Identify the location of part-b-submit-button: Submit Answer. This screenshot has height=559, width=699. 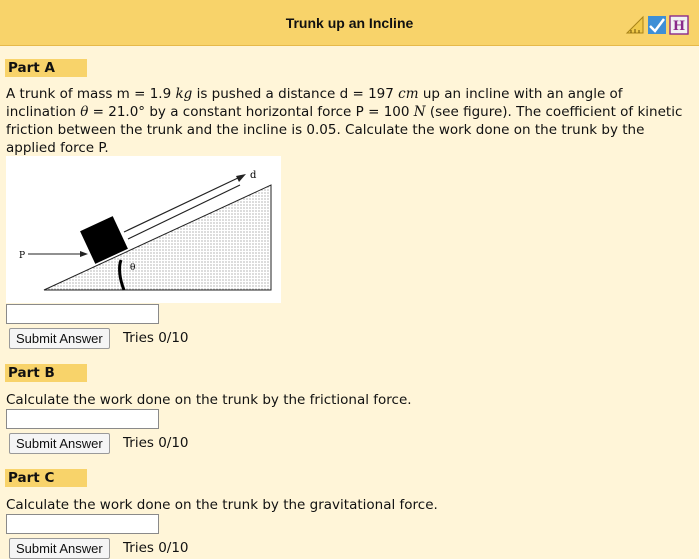
(59, 443).